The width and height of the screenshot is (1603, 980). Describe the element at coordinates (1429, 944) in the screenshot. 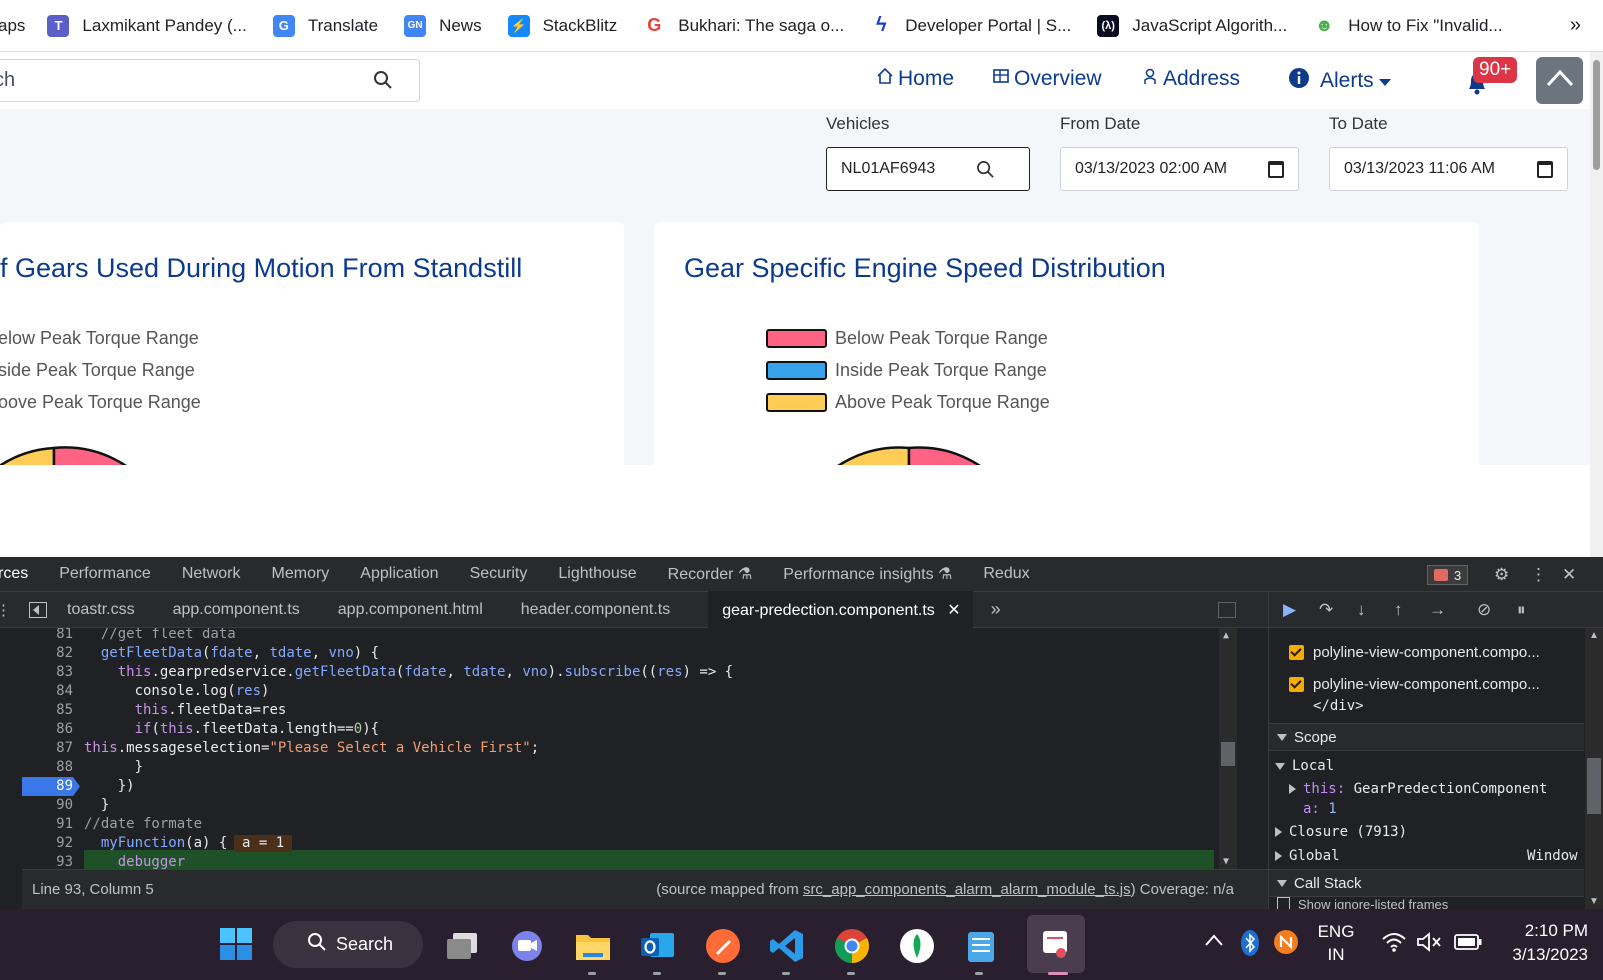

I see `speaker-muted-icon` at that location.